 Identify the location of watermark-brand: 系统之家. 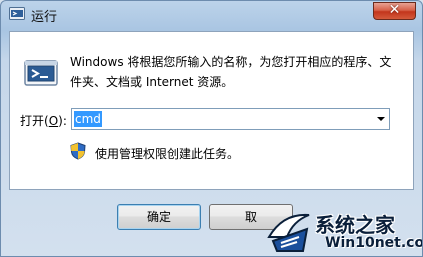
(355, 225).